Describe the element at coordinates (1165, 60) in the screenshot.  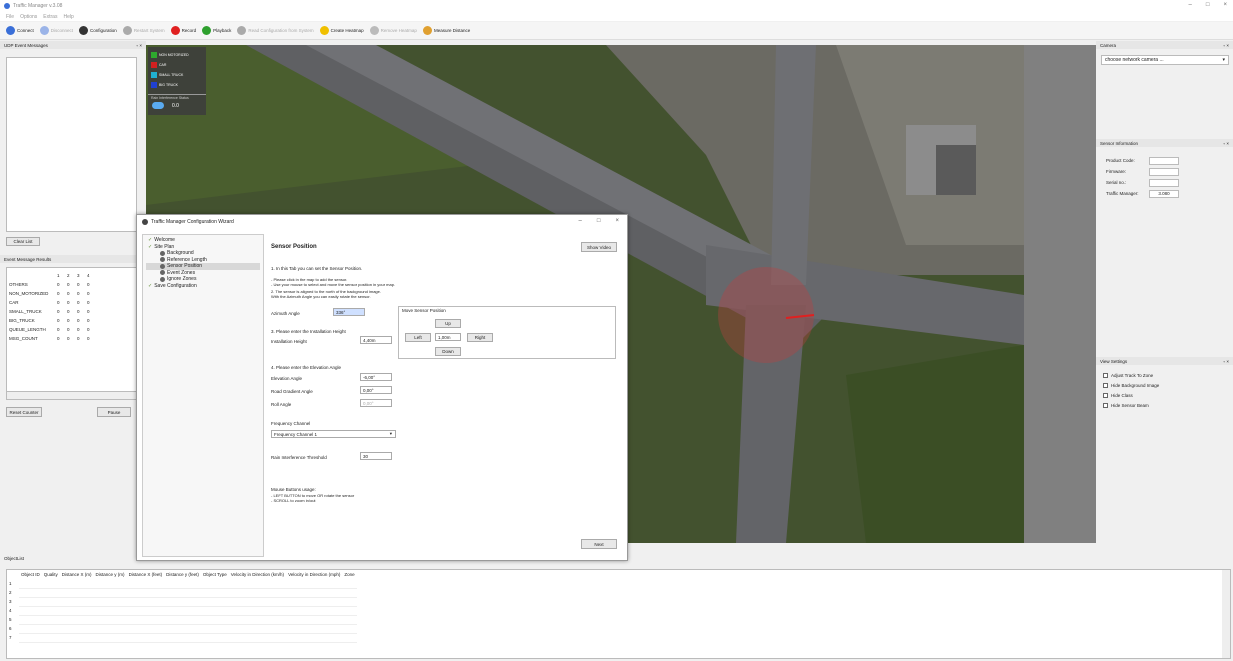
I see `camera-select: choose network camera ... ▾` at that location.